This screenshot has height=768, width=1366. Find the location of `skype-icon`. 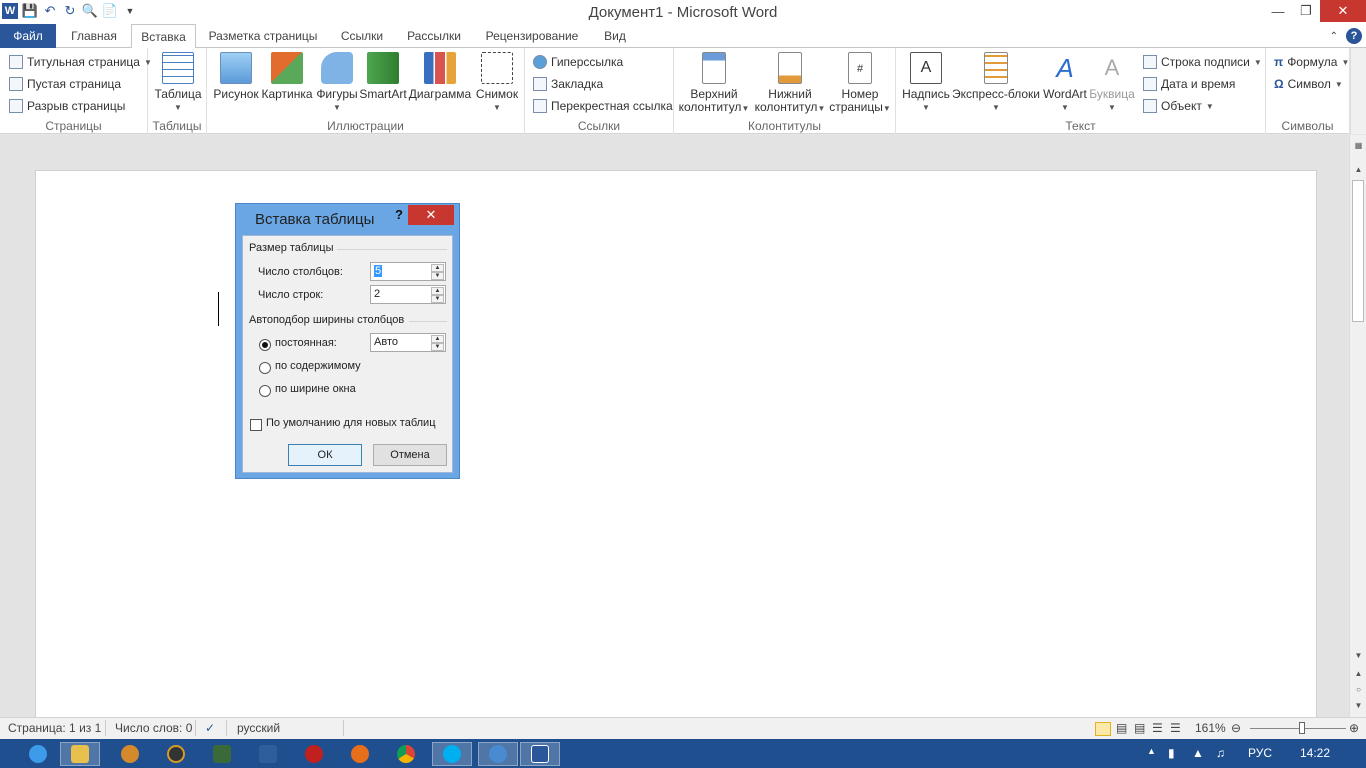

skype-icon is located at coordinates (452, 754).